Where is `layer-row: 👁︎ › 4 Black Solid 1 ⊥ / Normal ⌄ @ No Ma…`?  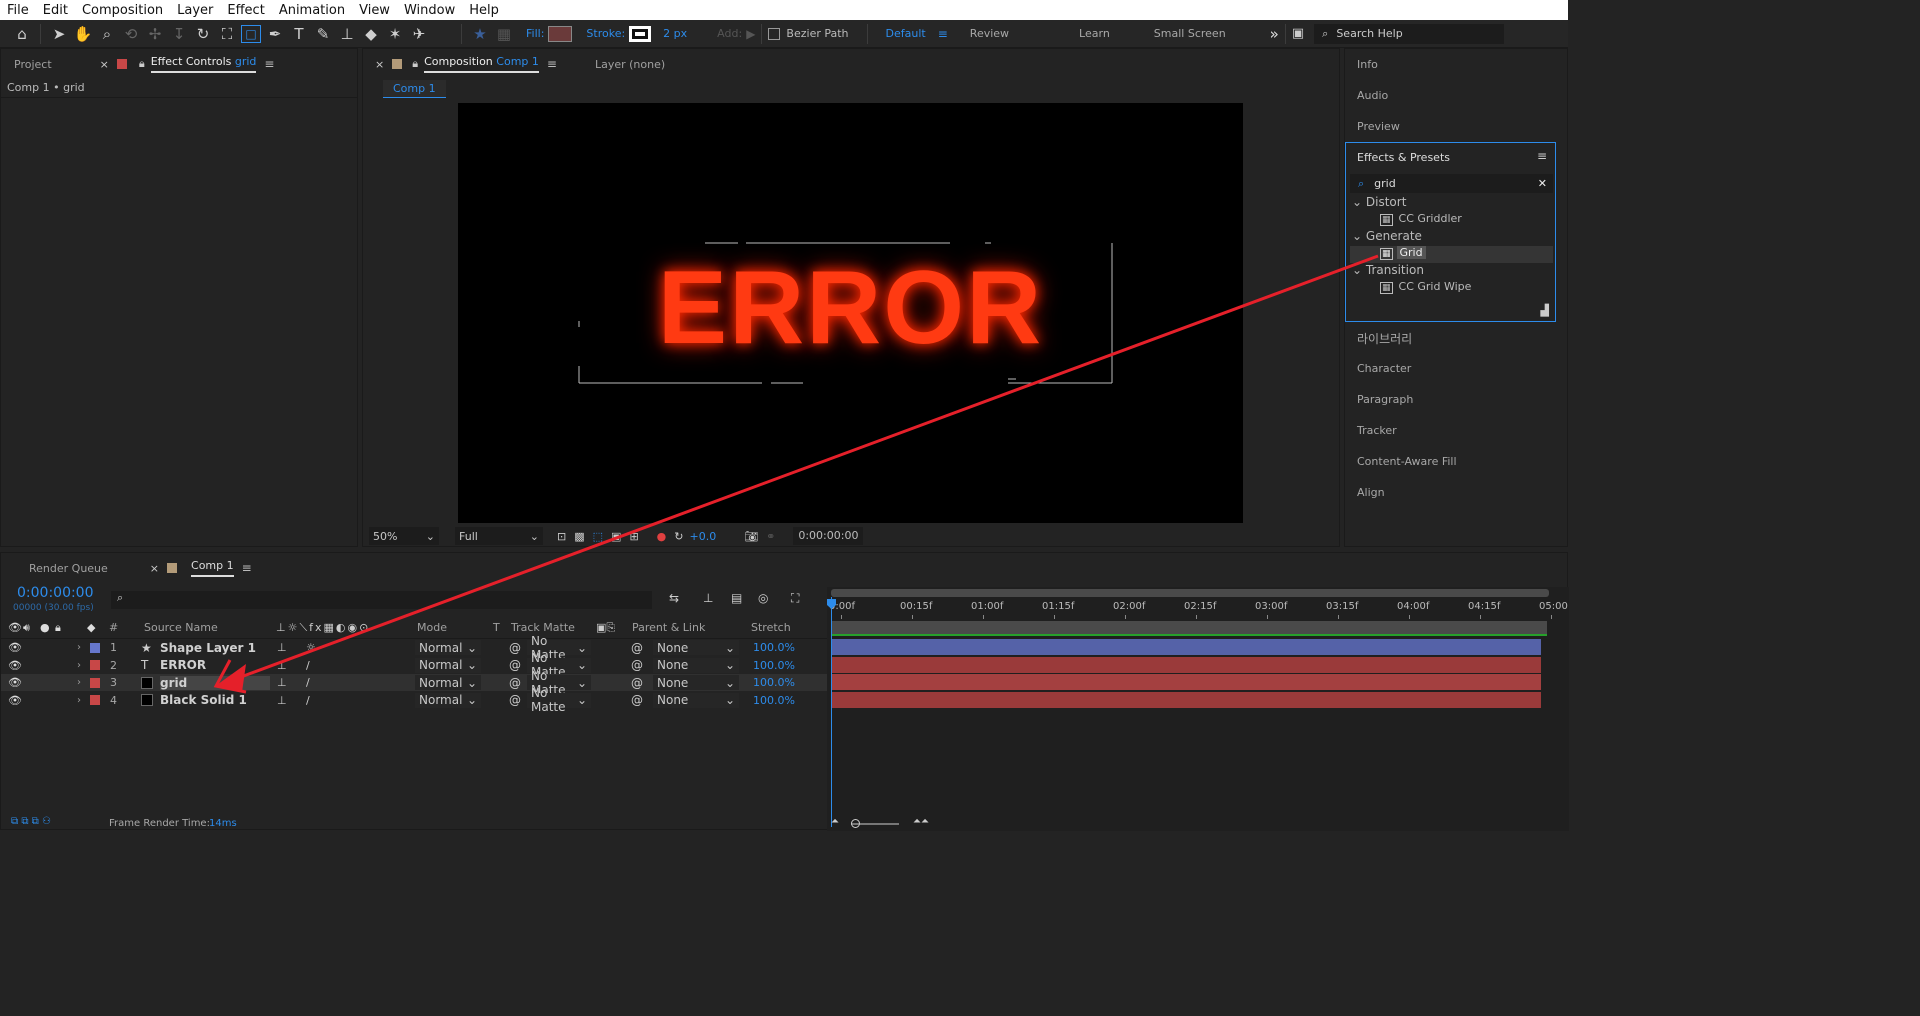 layer-row: 👁︎ › 4 Black Solid 1 ⊥ / Normal ⌄ @ No Ma… is located at coordinates (414, 700).